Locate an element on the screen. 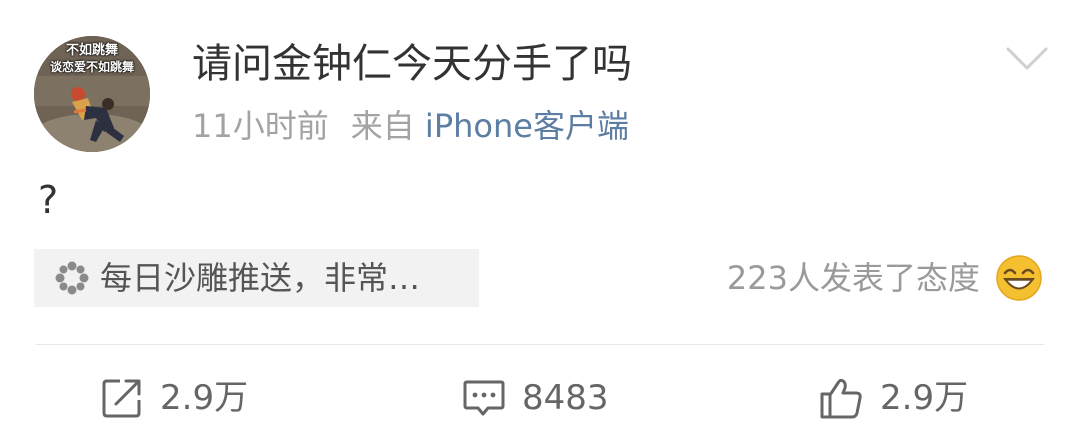 The width and height of the screenshot is (1074, 443). comment-icon is located at coordinates (484, 398).